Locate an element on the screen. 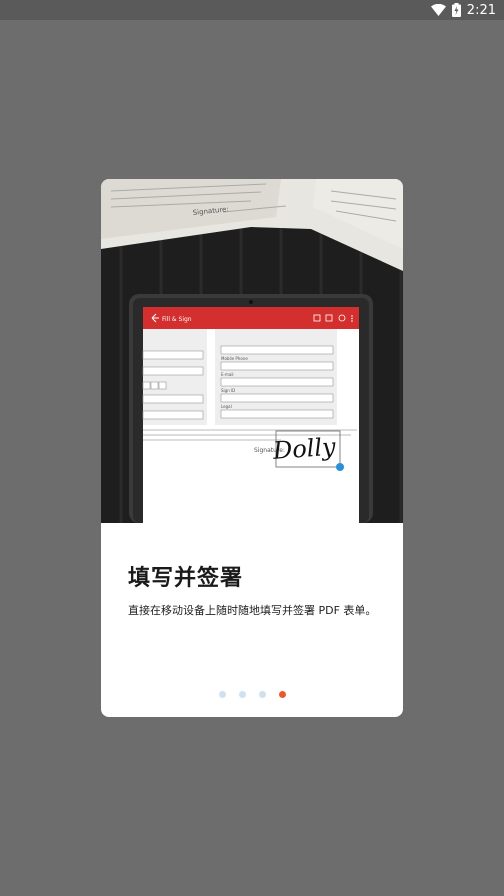 The height and width of the screenshot is (896, 504). form-label-legal: Legal is located at coordinates (226, 406).